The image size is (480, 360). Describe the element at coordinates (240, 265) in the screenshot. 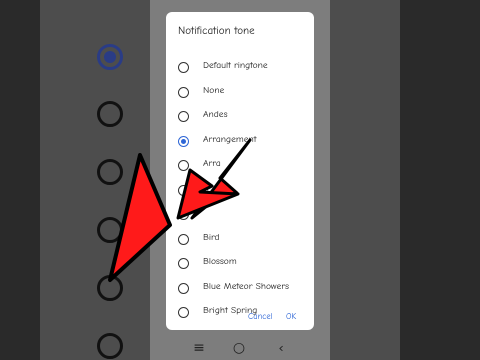

I see `tone-option: Blossom` at that location.